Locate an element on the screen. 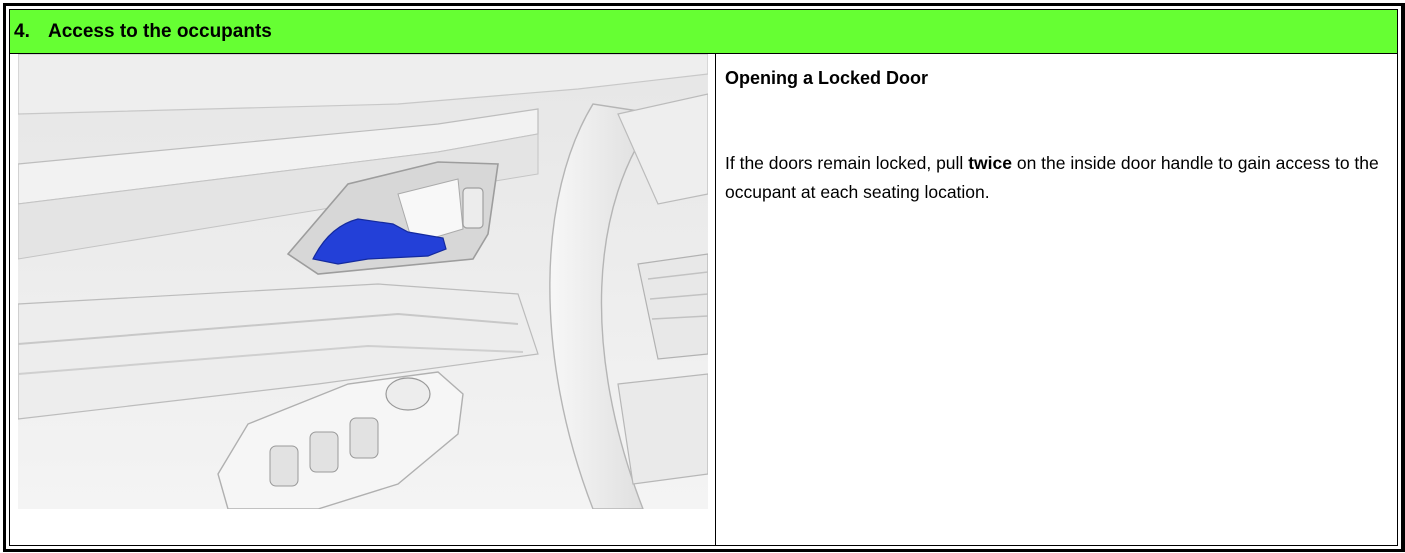 The height and width of the screenshot is (553, 1405). section-header: 4. Access to the occupants is located at coordinates (703, 32).